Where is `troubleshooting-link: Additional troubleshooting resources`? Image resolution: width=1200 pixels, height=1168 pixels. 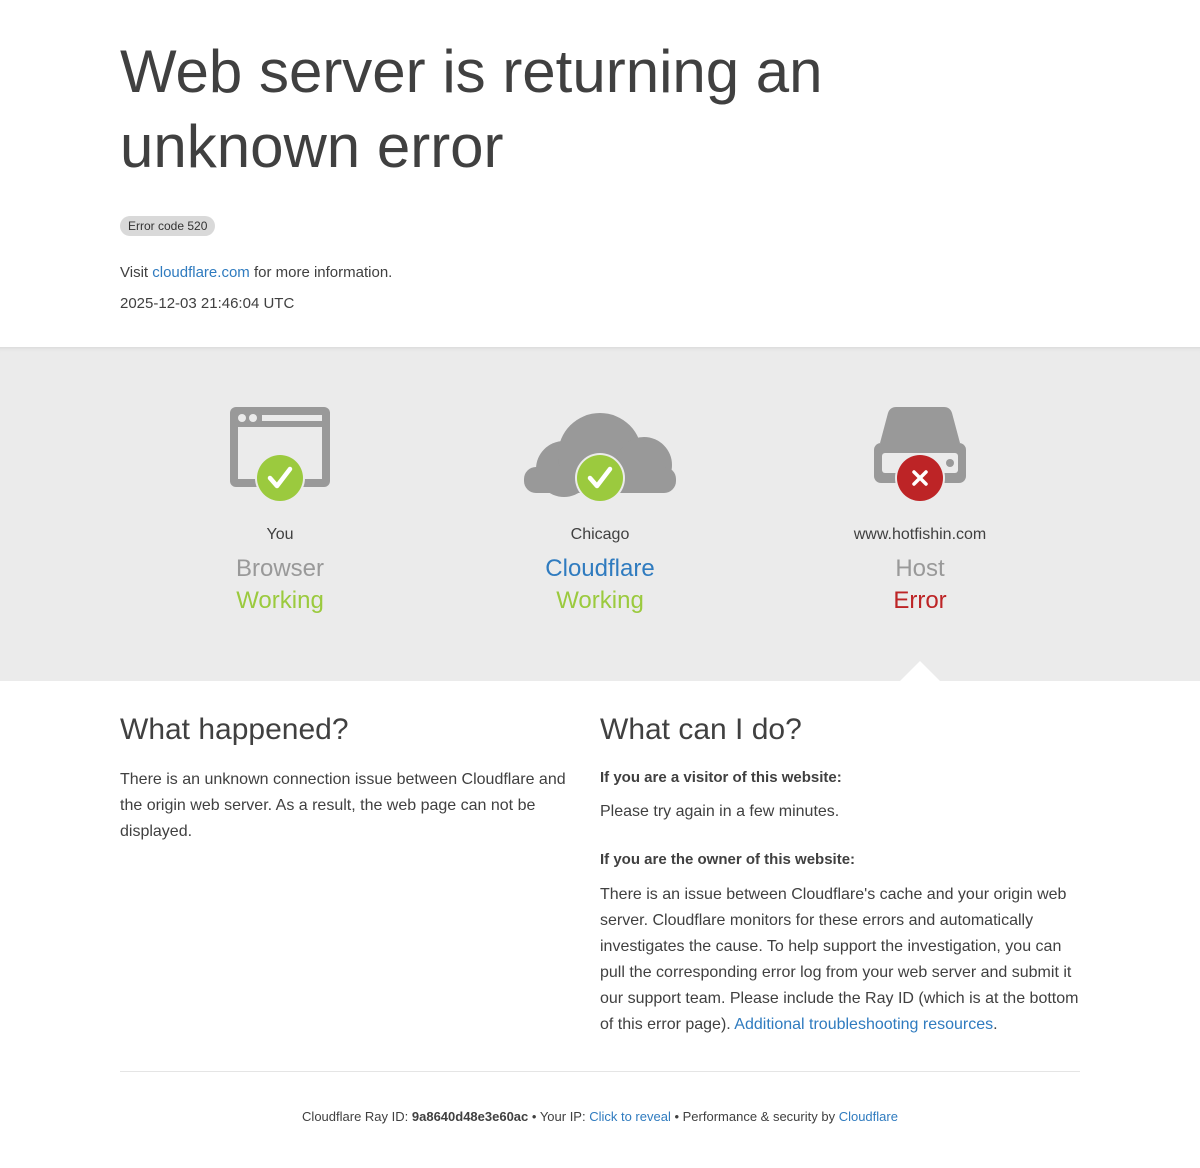 troubleshooting-link: Additional troubleshooting resources is located at coordinates (863, 1024).